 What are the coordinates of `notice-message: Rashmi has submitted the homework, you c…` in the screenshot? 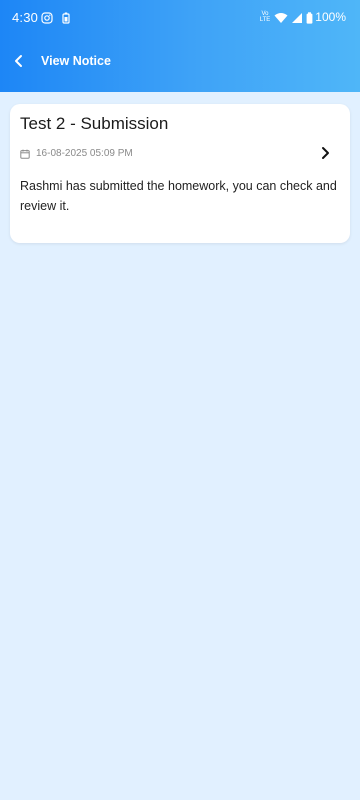 It's located at (178, 196).